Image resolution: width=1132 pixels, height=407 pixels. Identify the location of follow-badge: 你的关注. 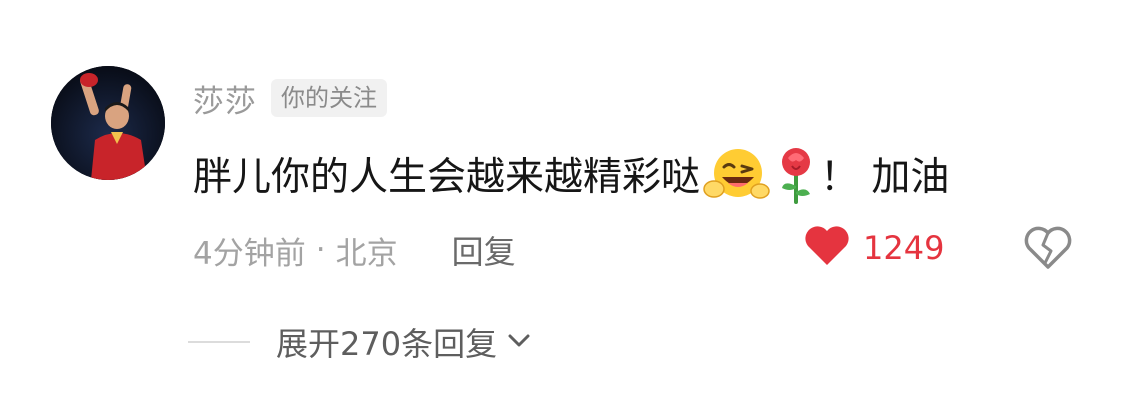
(329, 98).